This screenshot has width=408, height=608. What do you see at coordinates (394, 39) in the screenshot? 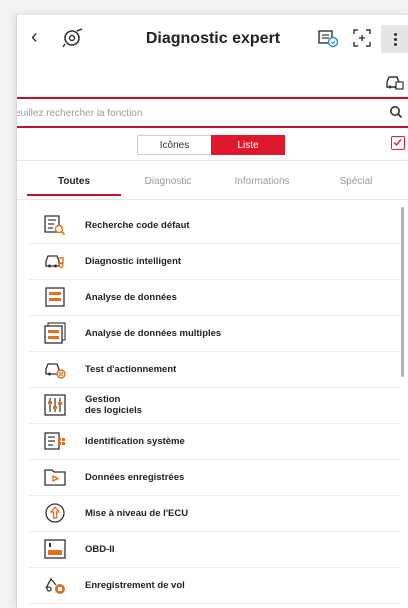
I see `more-options-icon` at bounding box center [394, 39].